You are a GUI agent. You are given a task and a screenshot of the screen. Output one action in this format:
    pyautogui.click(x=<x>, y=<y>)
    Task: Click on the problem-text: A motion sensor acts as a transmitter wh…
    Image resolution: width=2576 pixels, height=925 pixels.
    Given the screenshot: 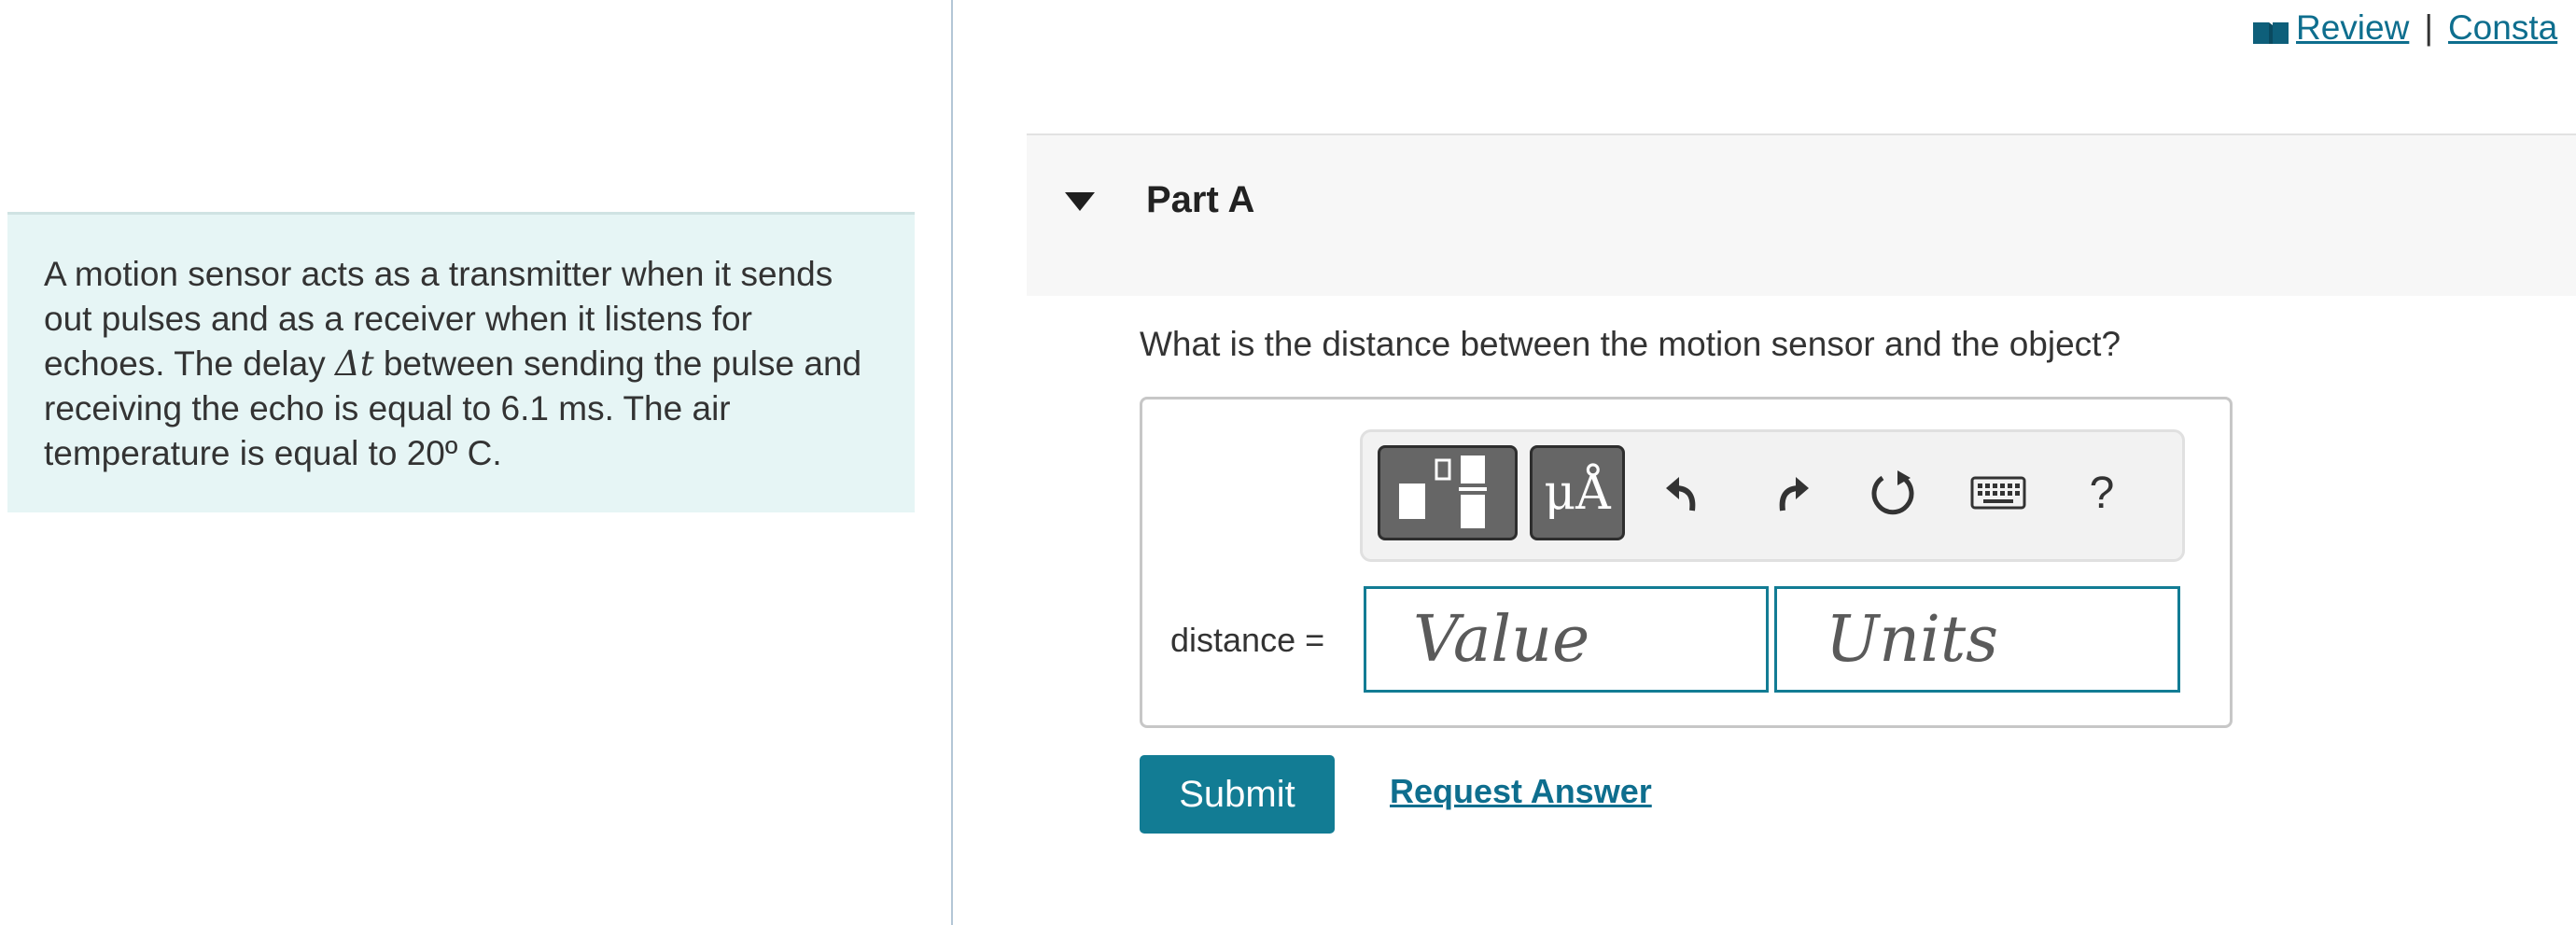 What is the action you would take?
    pyautogui.click(x=462, y=364)
    